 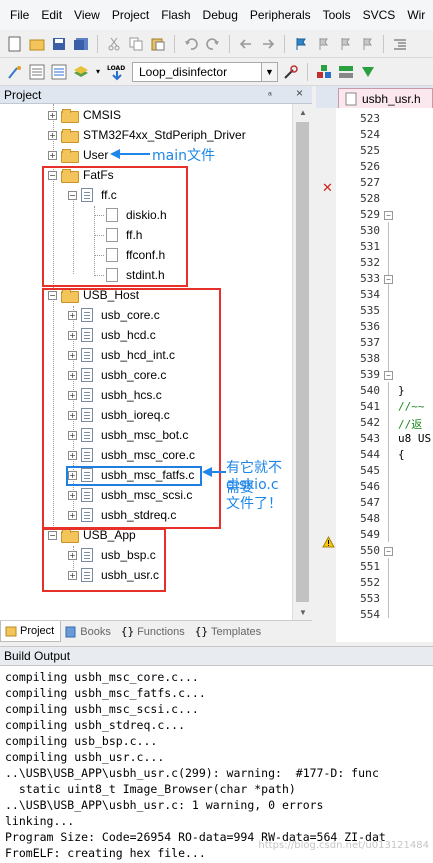 What do you see at coordinates (127, 631) in the screenshot?
I see `functions-icon: {}` at bounding box center [127, 631].